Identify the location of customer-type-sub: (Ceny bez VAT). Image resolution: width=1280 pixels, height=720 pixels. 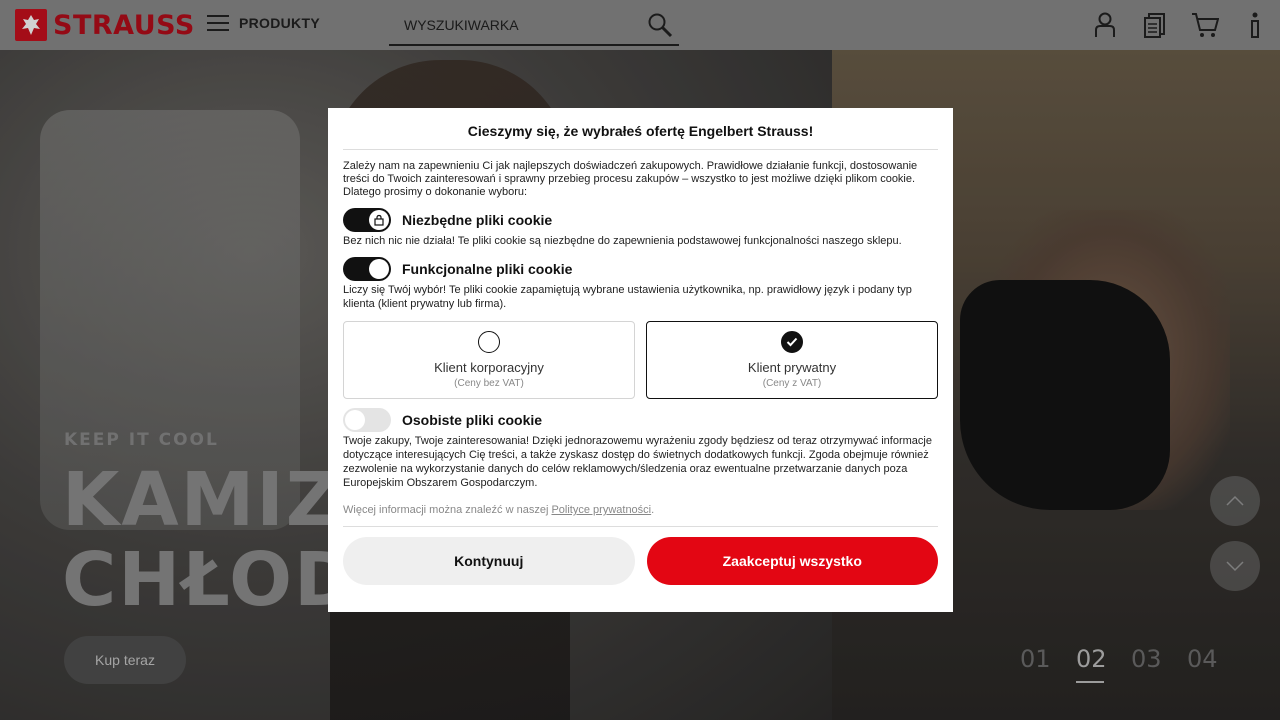
(489, 383).